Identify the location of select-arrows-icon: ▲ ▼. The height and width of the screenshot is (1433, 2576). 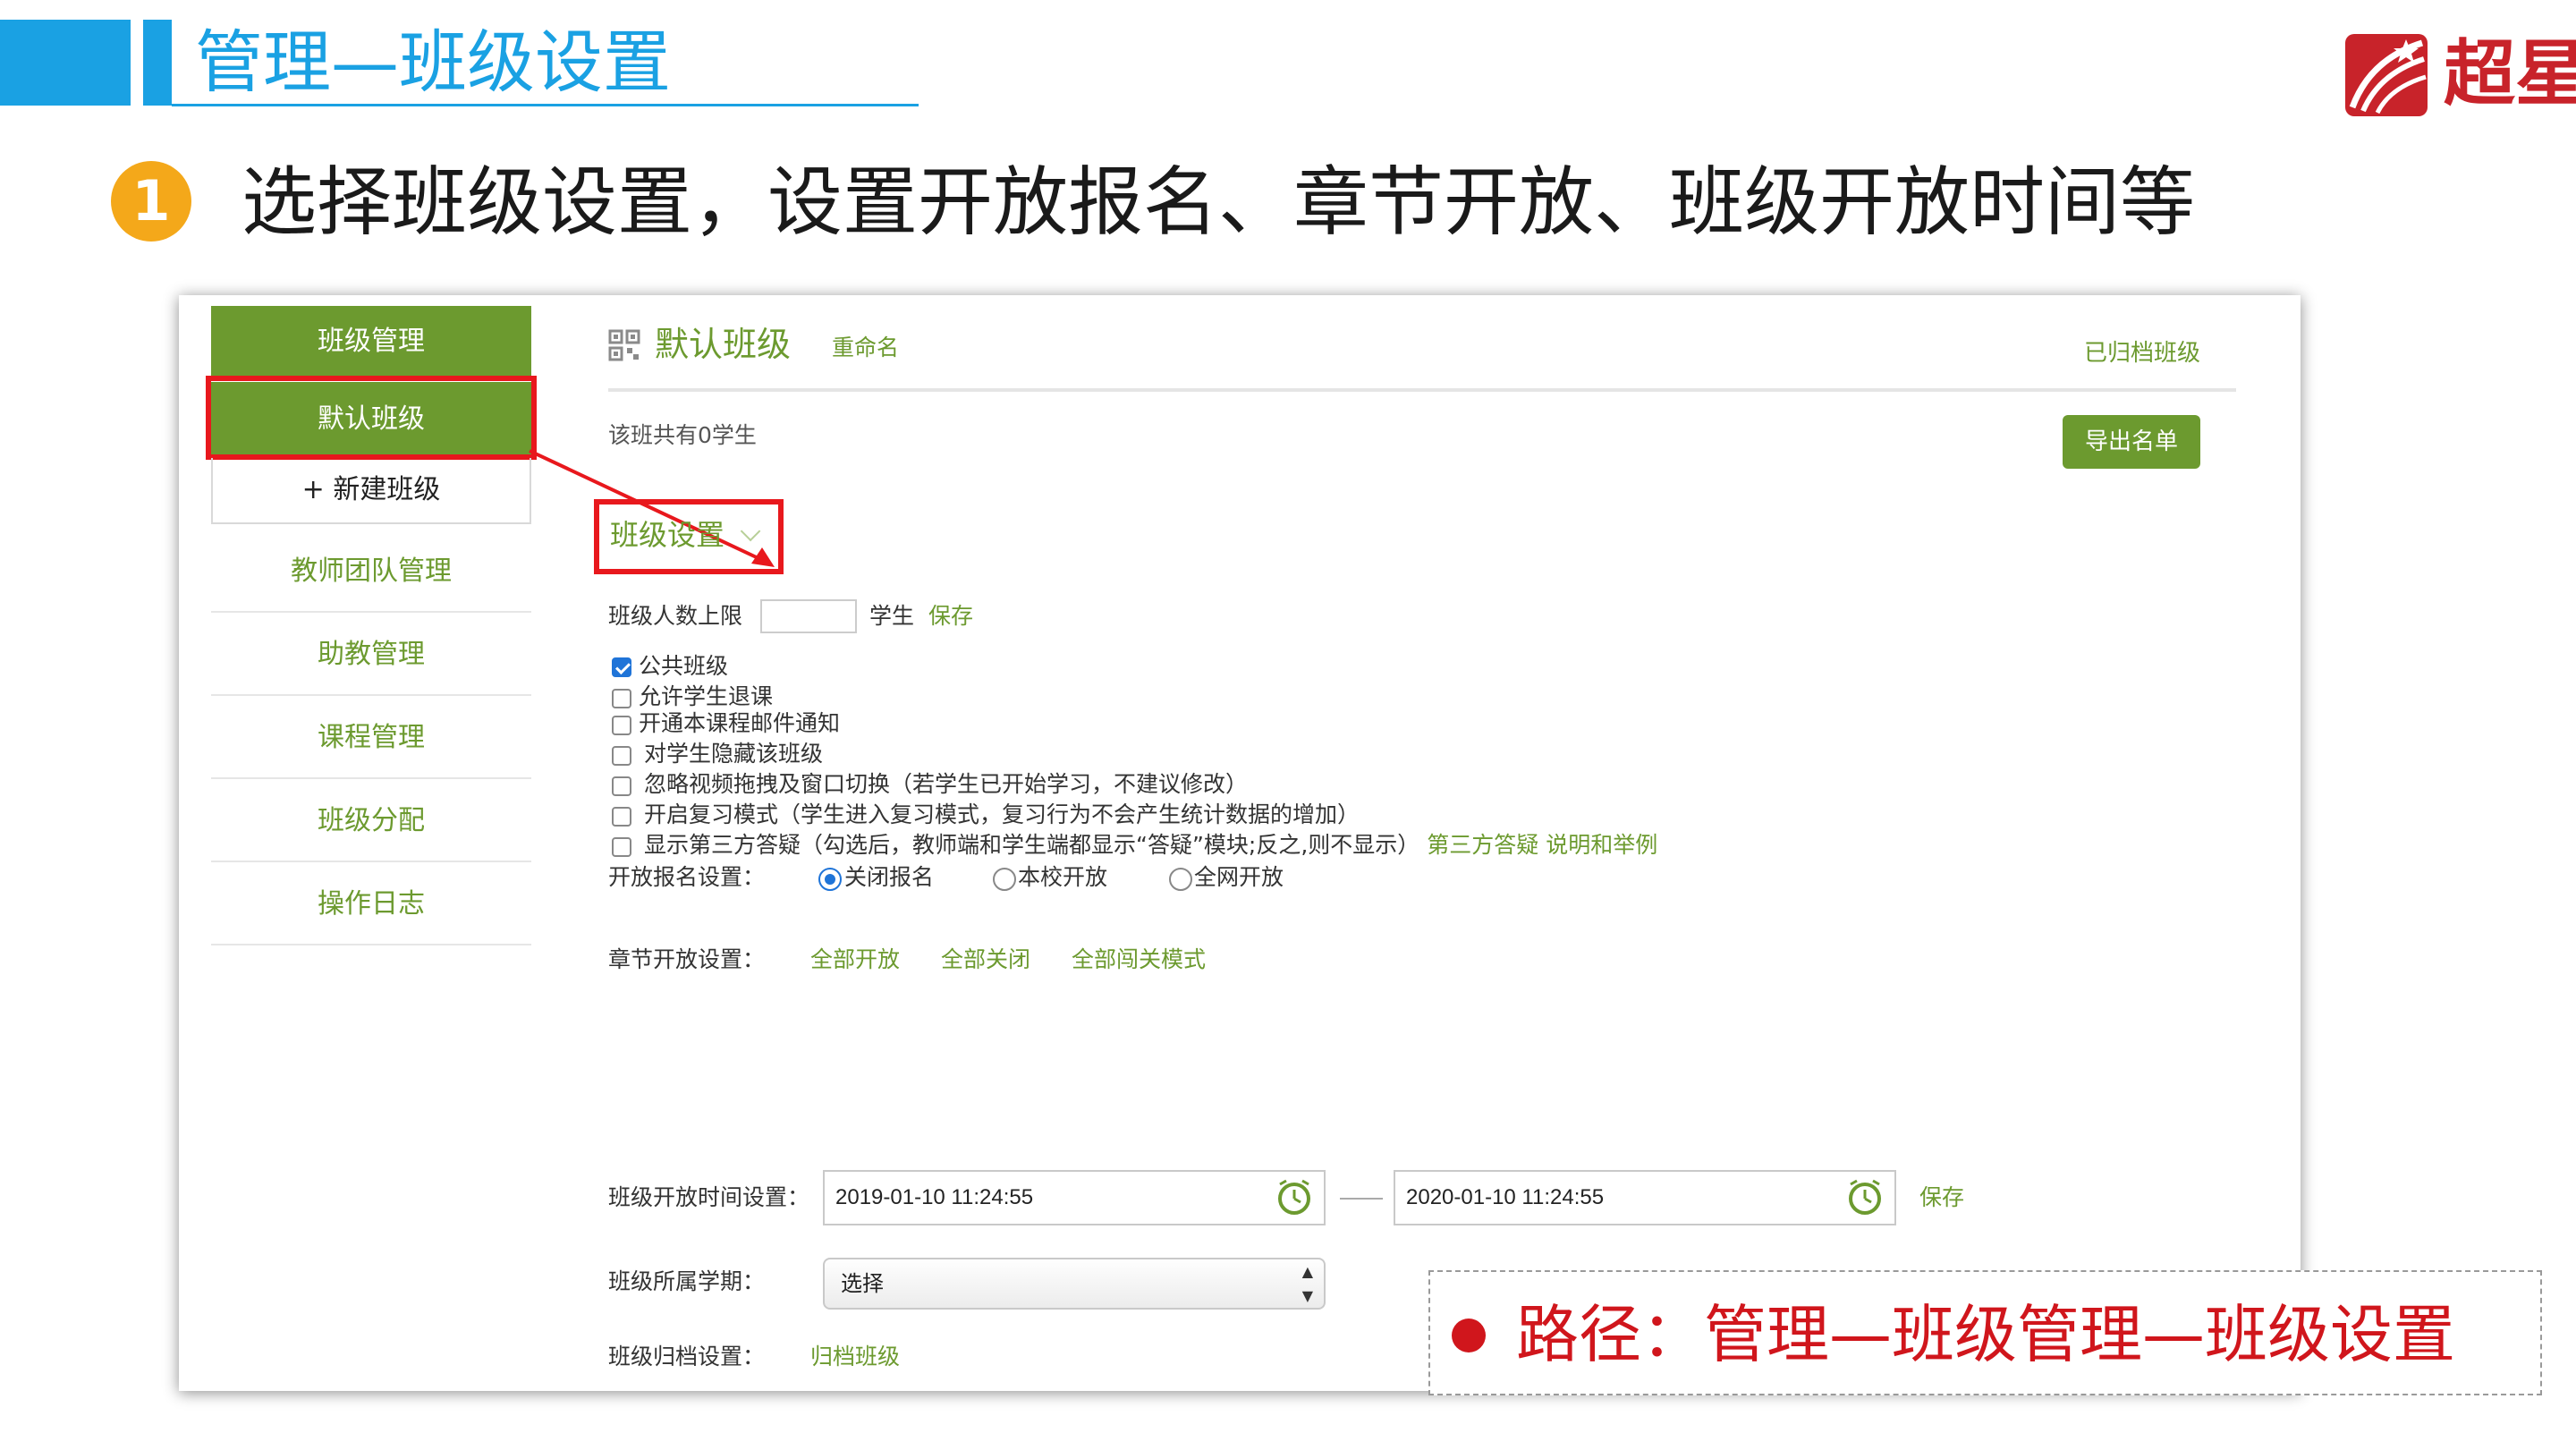
(1307, 1283).